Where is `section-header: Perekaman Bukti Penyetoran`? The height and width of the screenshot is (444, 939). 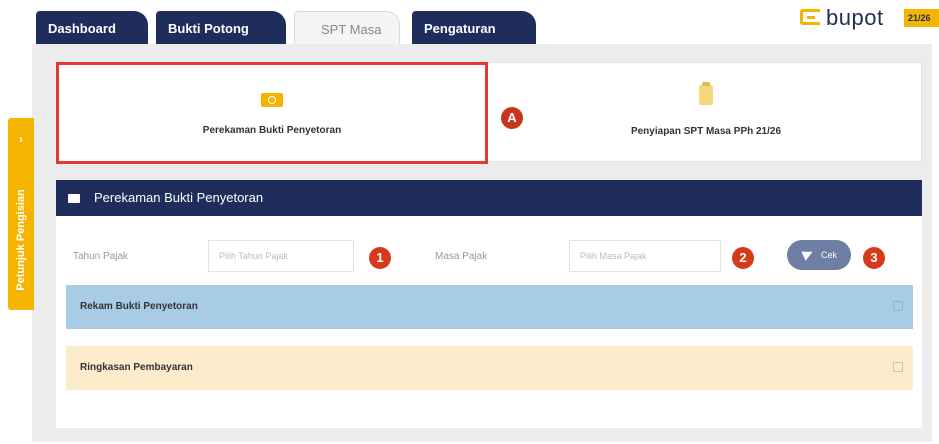 section-header: Perekaman Bukti Penyetoran is located at coordinates (489, 198).